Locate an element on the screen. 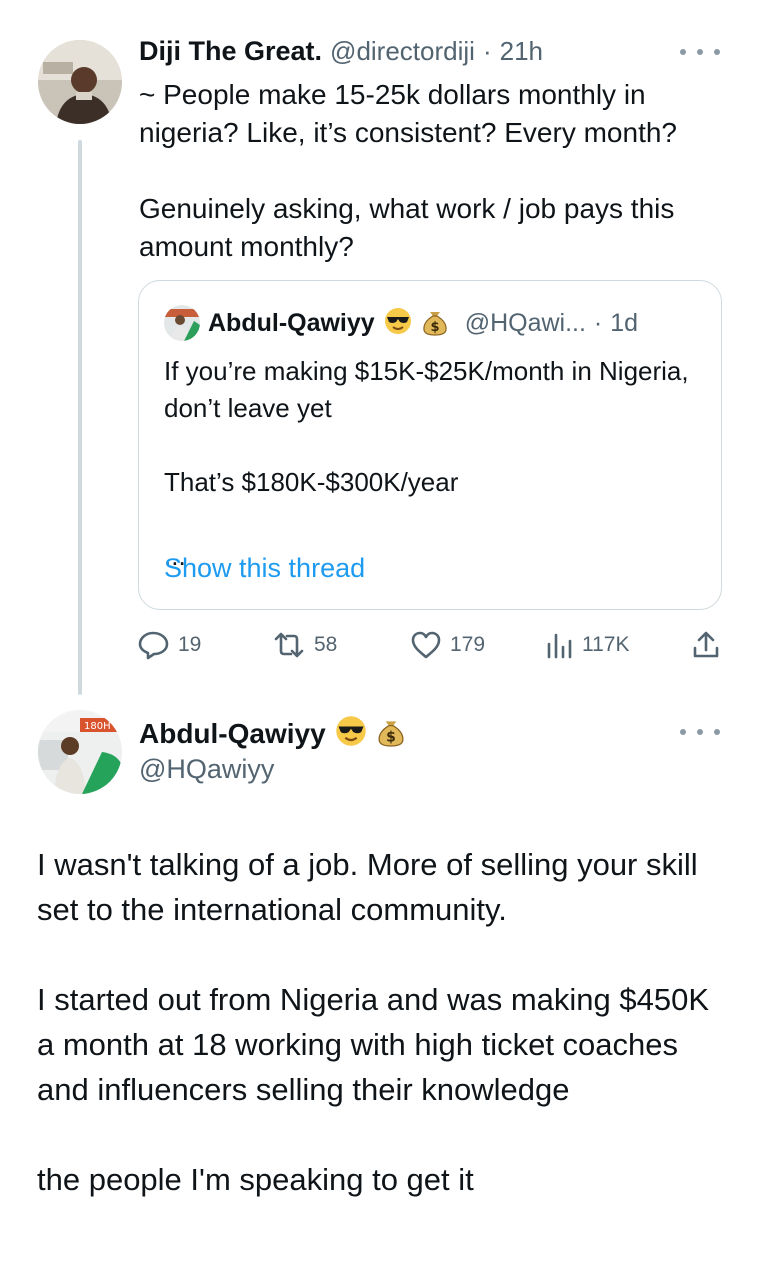 The height and width of the screenshot is (1280, 760). views-icon is located at coordinates (559, 646).